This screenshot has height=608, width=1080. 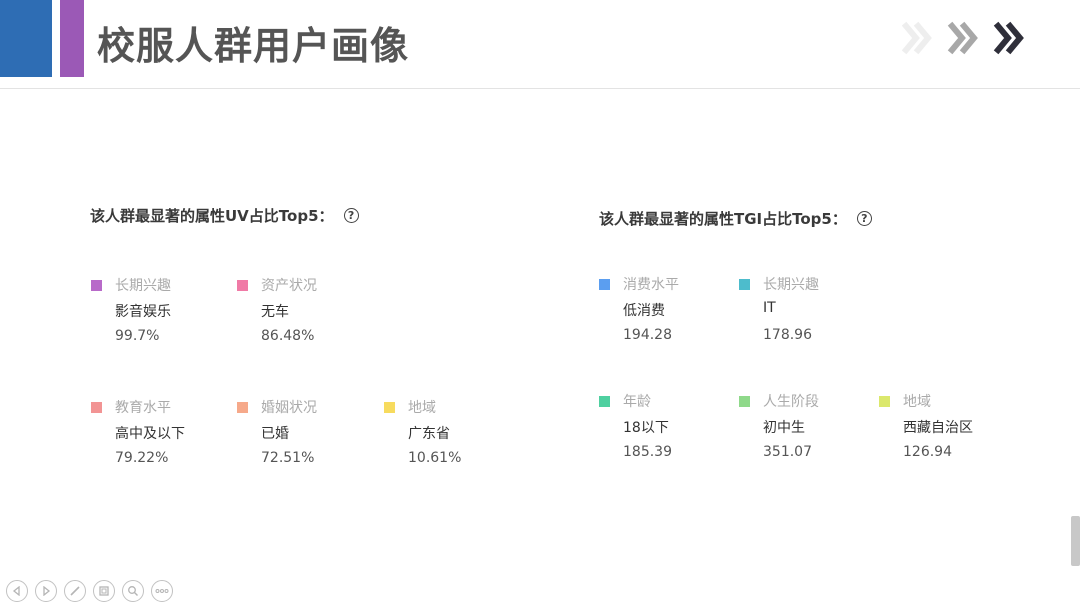 What do you see at coordinates (723, 219) in the screenshot?
I see `tgi-panel-title-text: 该人群最显著的属性TGI占比Top5：` at bounding box center [723, 219].